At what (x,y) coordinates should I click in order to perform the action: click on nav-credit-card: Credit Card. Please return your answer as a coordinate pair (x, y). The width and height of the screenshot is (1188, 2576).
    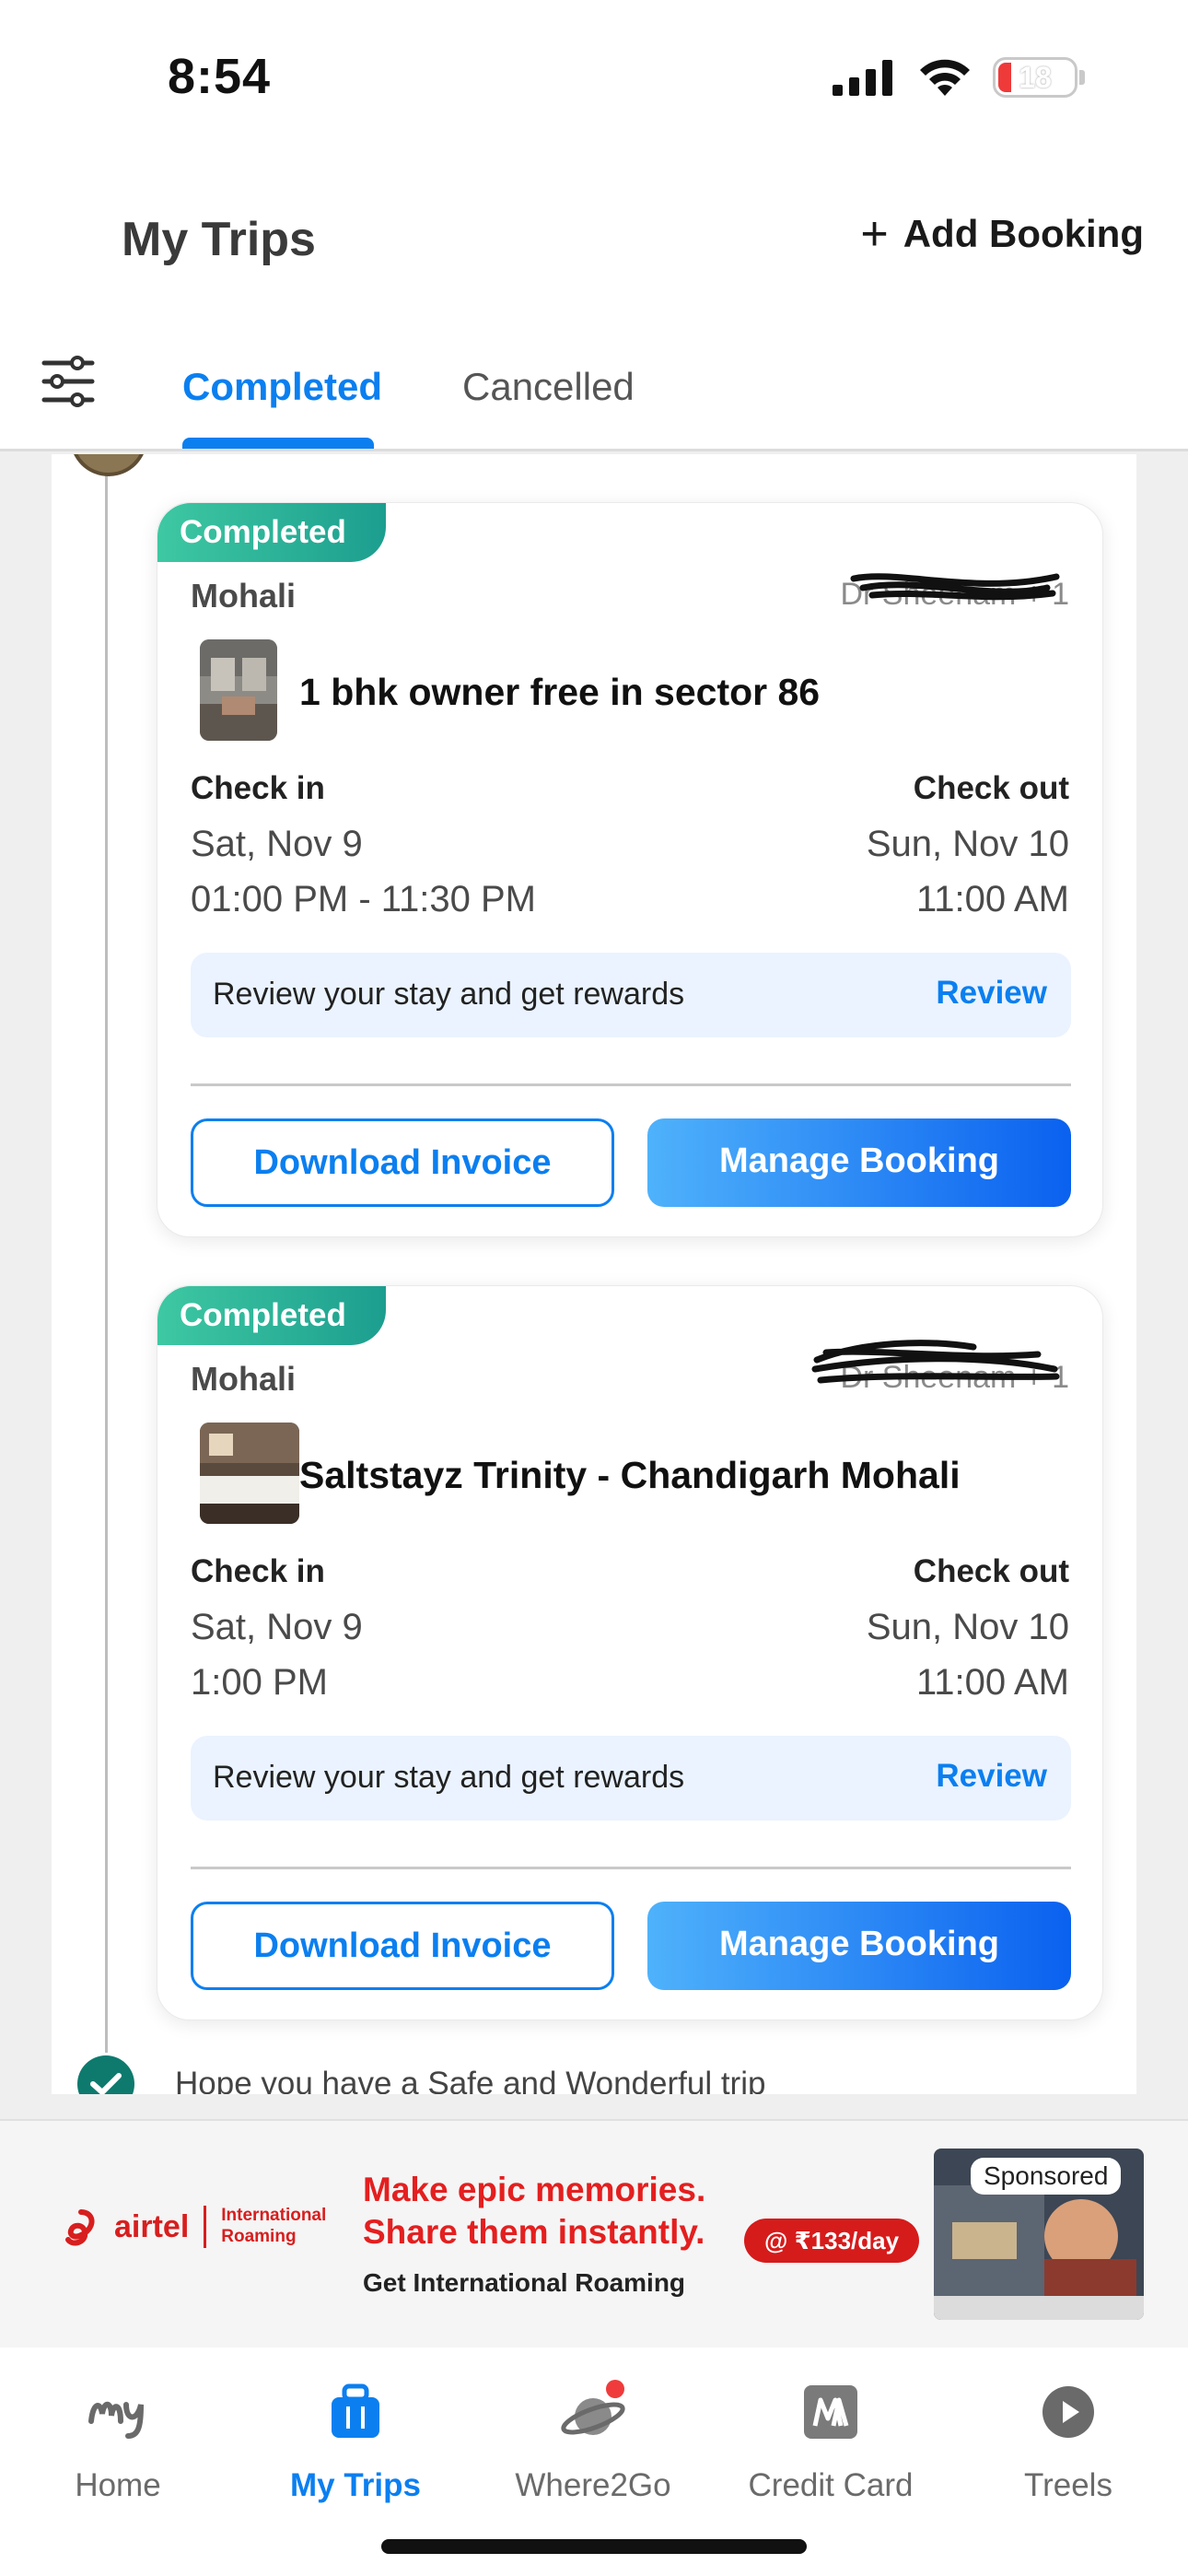
    Looking at the image, I should click on (830, 2439).